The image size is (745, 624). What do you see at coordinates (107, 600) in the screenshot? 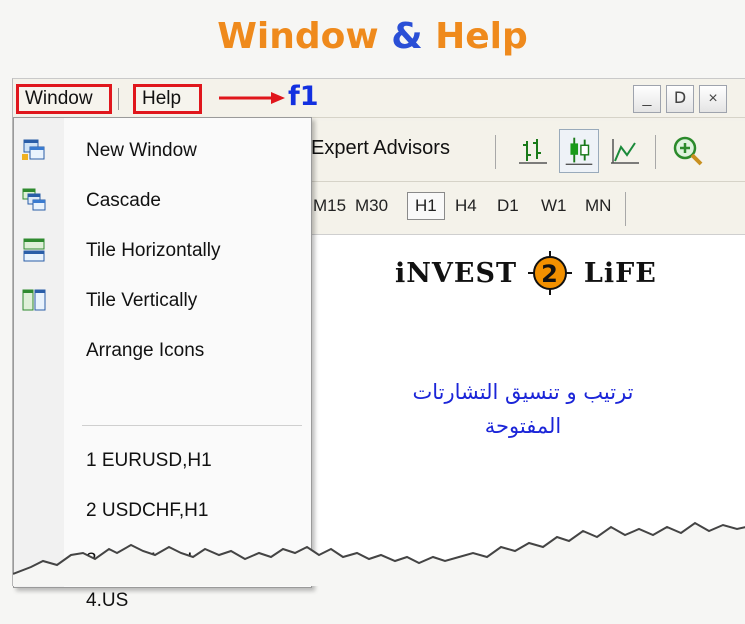
I see `menu-item-label: 4.US` at bounding box center [107, 600].